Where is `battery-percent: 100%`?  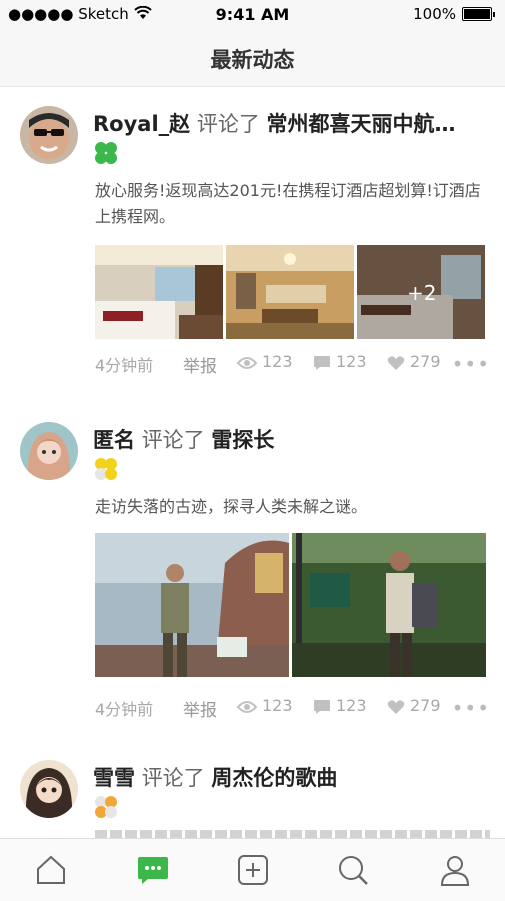
battery-percent: 100% is located at coordinates (434, 14).